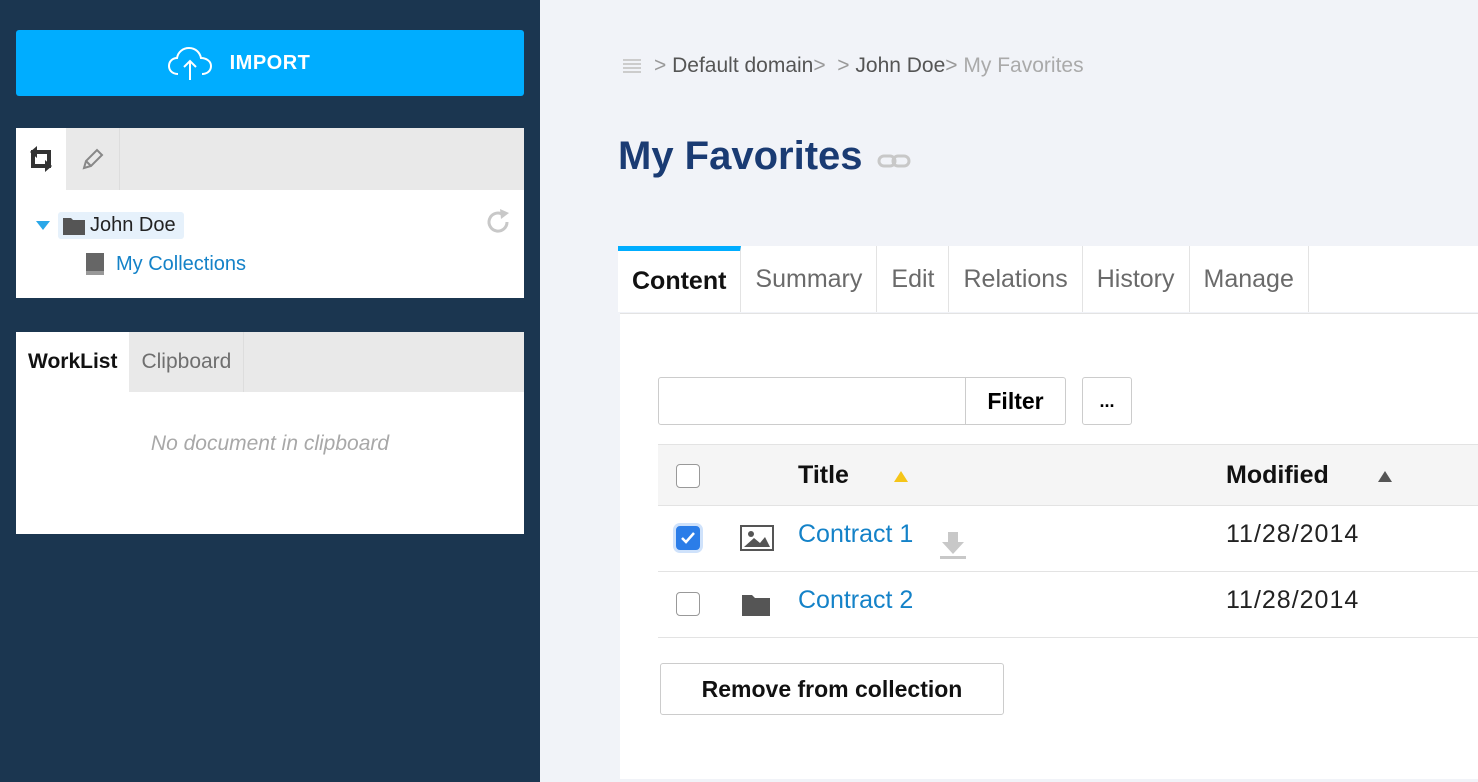  Describe the element at coordinates (1016, 401) in the screenshot. I see `filter-button: Filter` at that location.